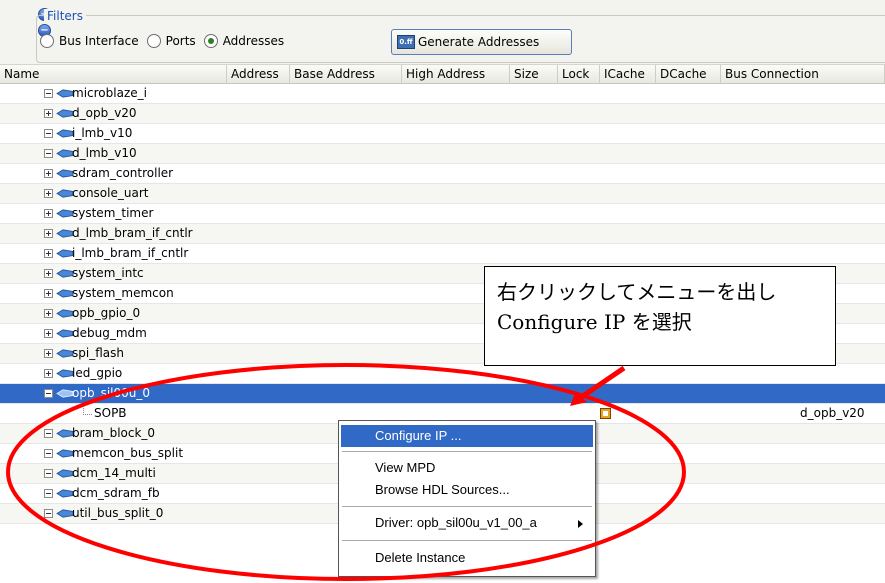 This screenshot has height=583, width=885. What do you see at coordinates (803, 74) in the screenshot?
I see `column-header-bus-connection: Bus Connection` at bounding box center [803, 74].